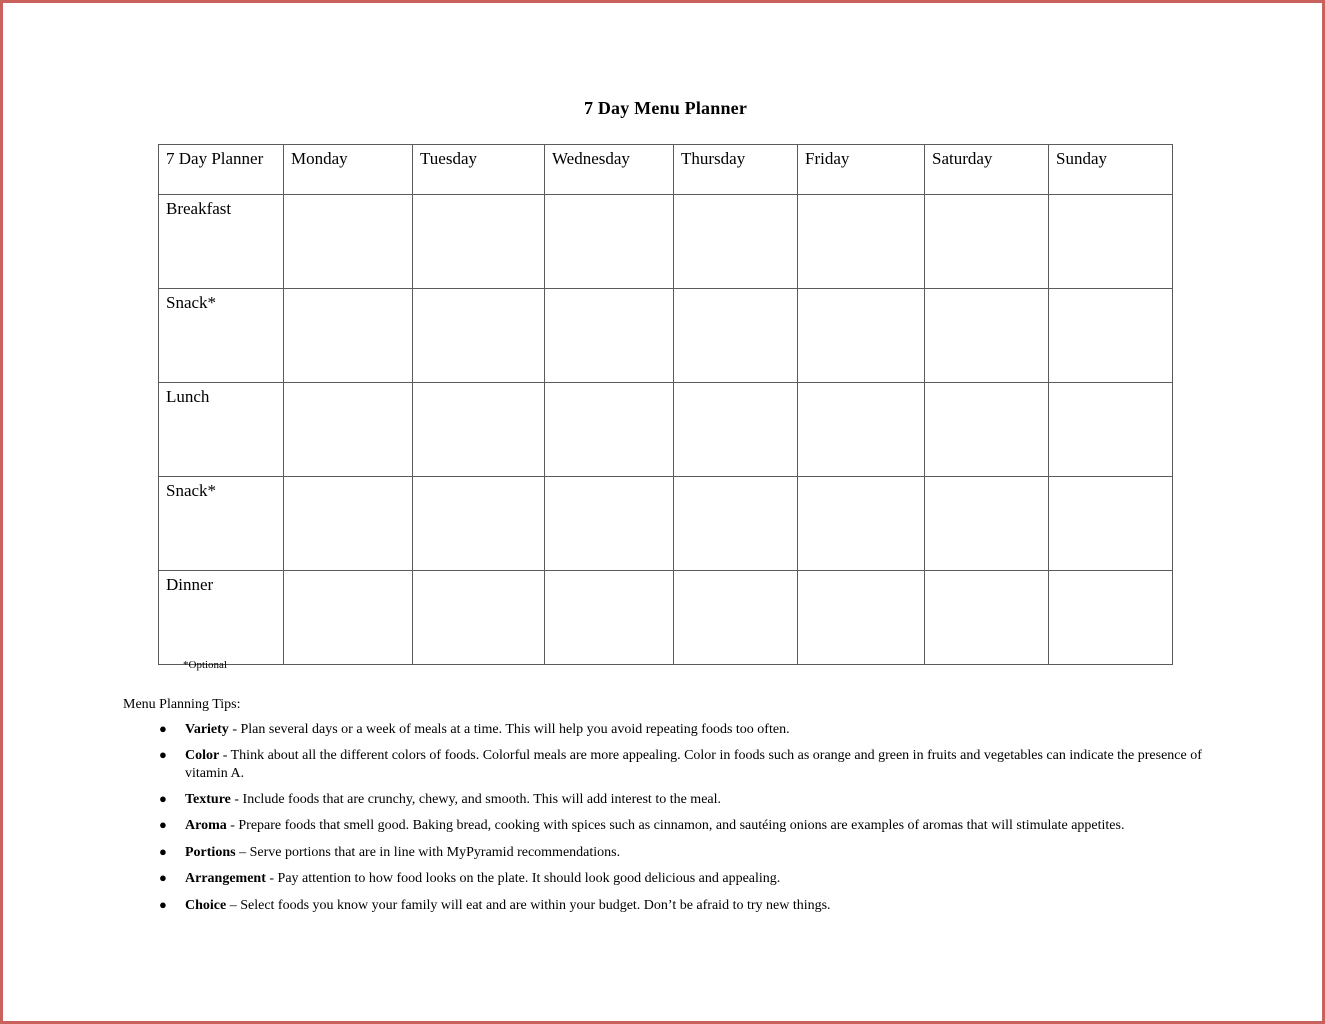 The width and height of the screenshot is (1325, 1024). Describe the element at coordinates (478, 169) in the screenshot. I see `planner-day-header-tuesday: Tuesday` at that location.